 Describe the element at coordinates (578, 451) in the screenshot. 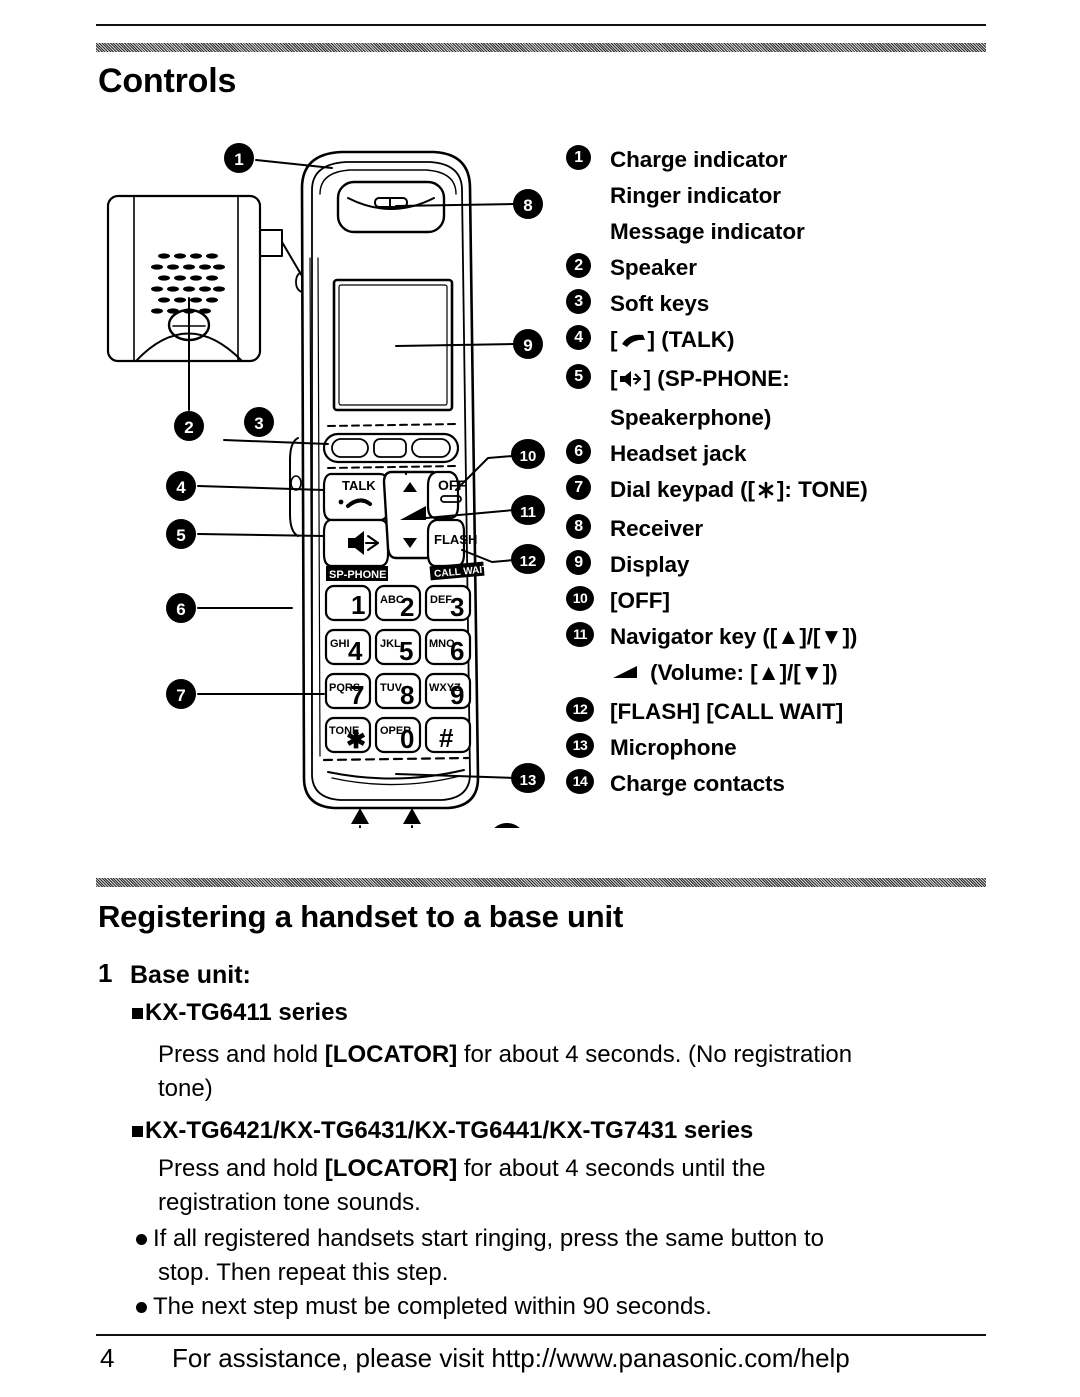

I see `circled-number-icon: 6` at that location.